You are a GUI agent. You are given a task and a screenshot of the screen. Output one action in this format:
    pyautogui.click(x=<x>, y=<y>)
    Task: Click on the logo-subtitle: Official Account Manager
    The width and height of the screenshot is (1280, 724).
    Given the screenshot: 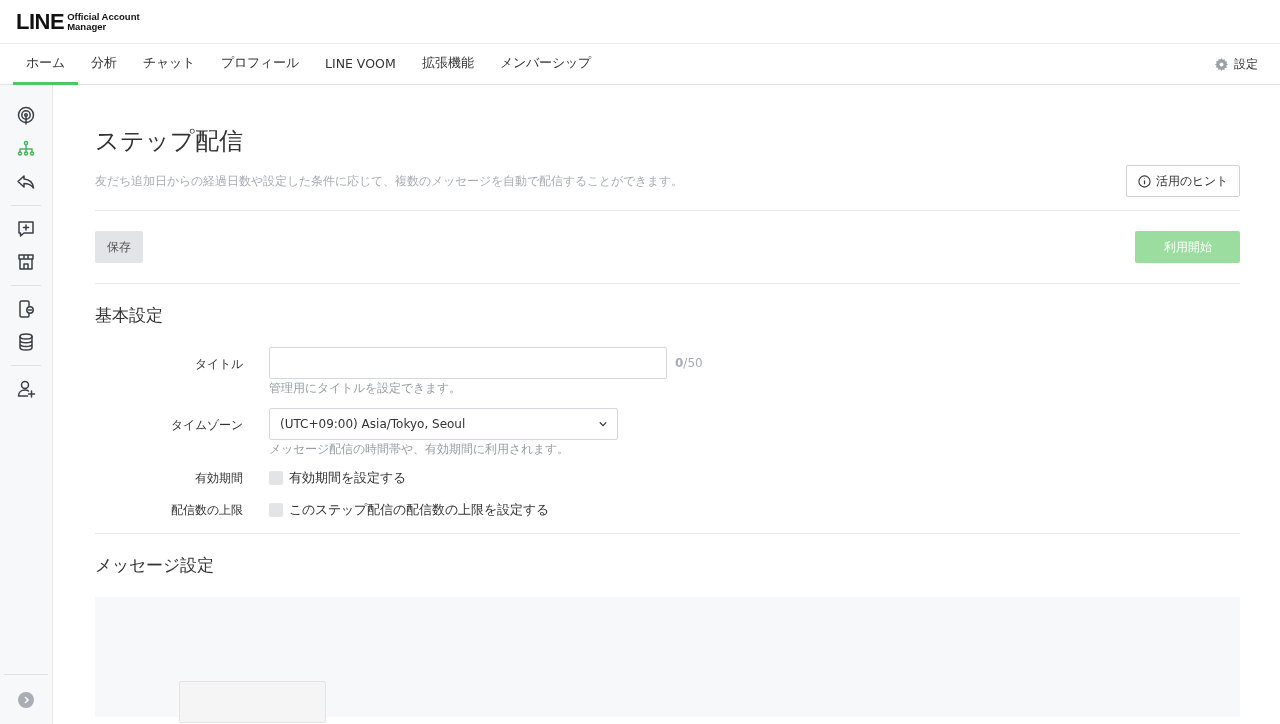 What is the action you would take?
    pyautogui.click(x=104, y=21)
    